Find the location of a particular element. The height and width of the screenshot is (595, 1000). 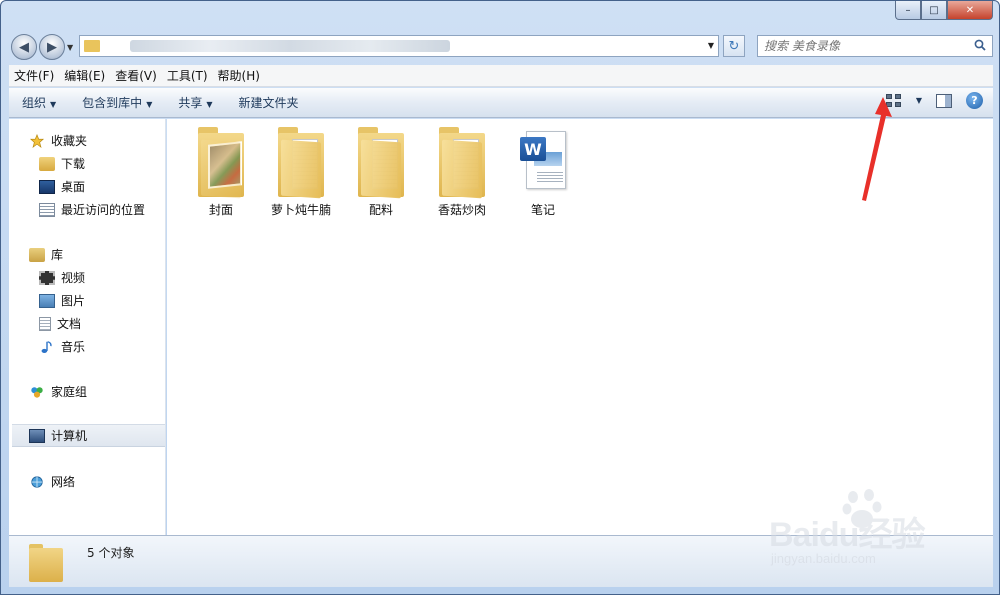

nav-music-label: 音乐 is located at coordinates (73, 347).